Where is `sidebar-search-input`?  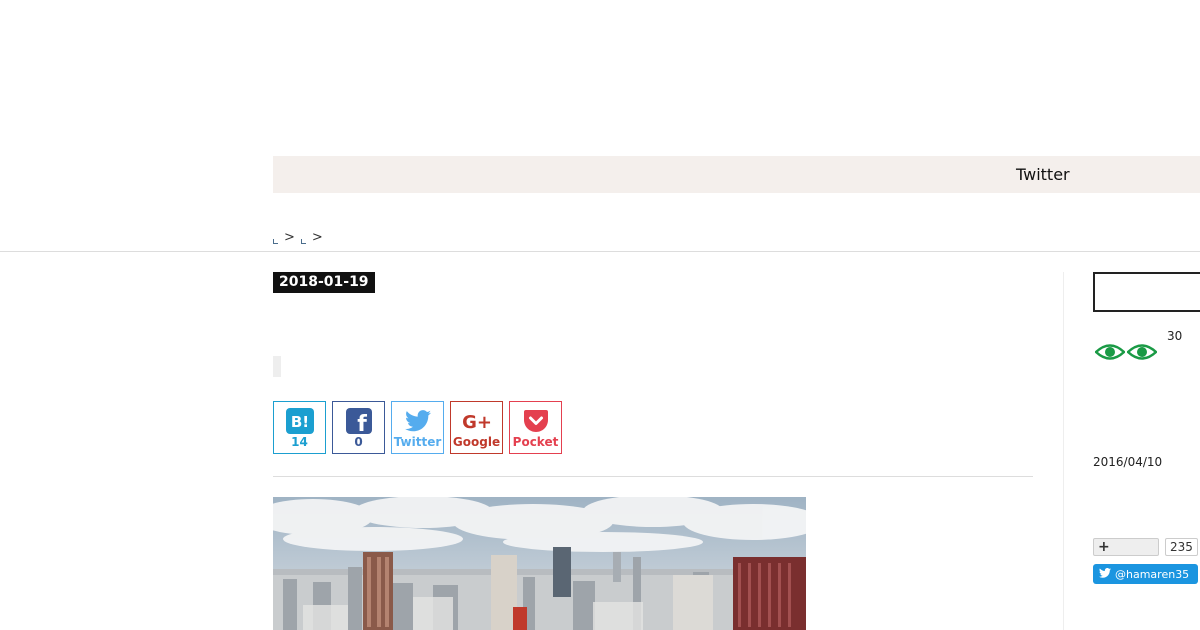
sidebar-search-input is located at coordinates (1146, 292).